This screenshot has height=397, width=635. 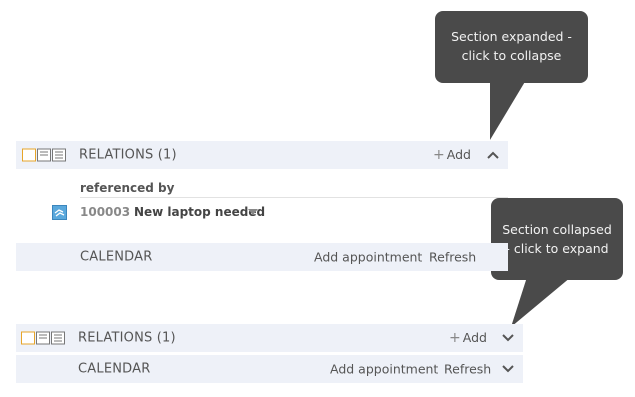 I want to click on tooltip-expanded-line1: Section expanded -, so click(x=511, y=36).